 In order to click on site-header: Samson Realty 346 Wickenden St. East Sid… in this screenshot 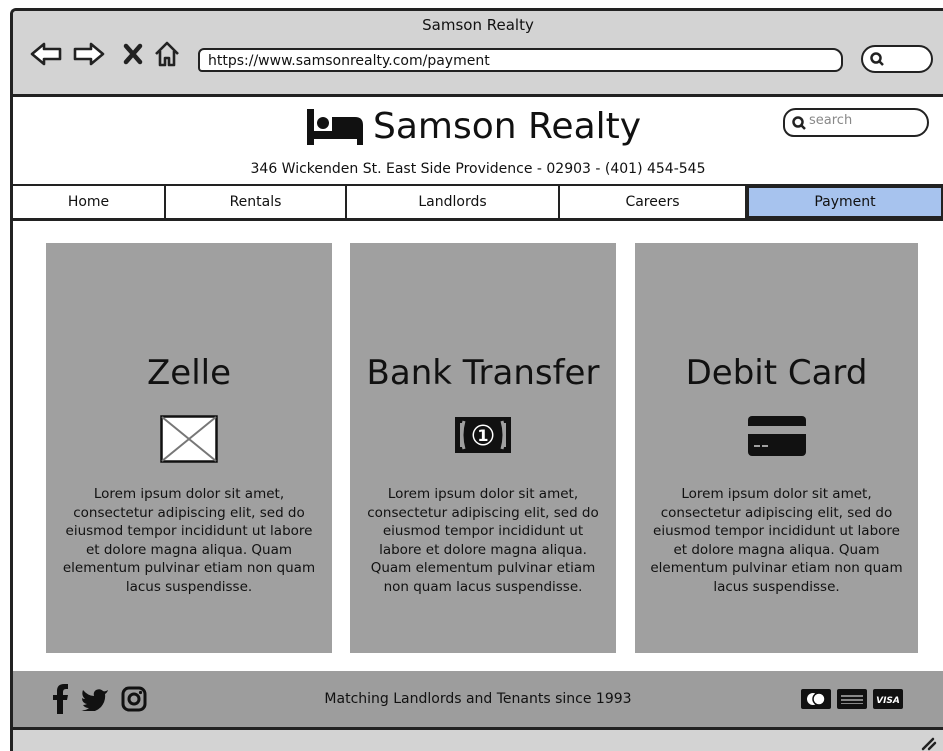, I will do `click(478, 142)`.